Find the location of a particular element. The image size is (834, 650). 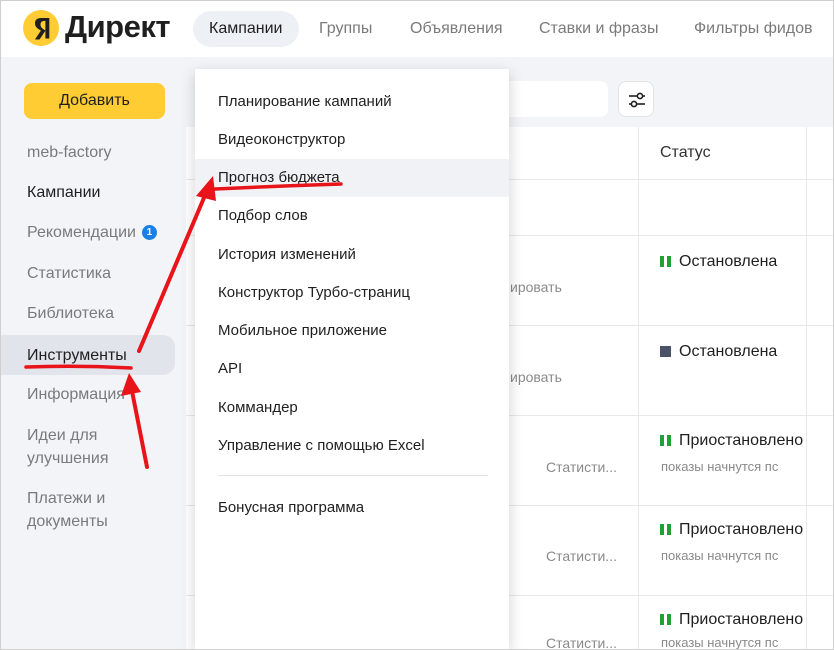

sidebar-item-information: Информация is located at coordinates (76, 394).